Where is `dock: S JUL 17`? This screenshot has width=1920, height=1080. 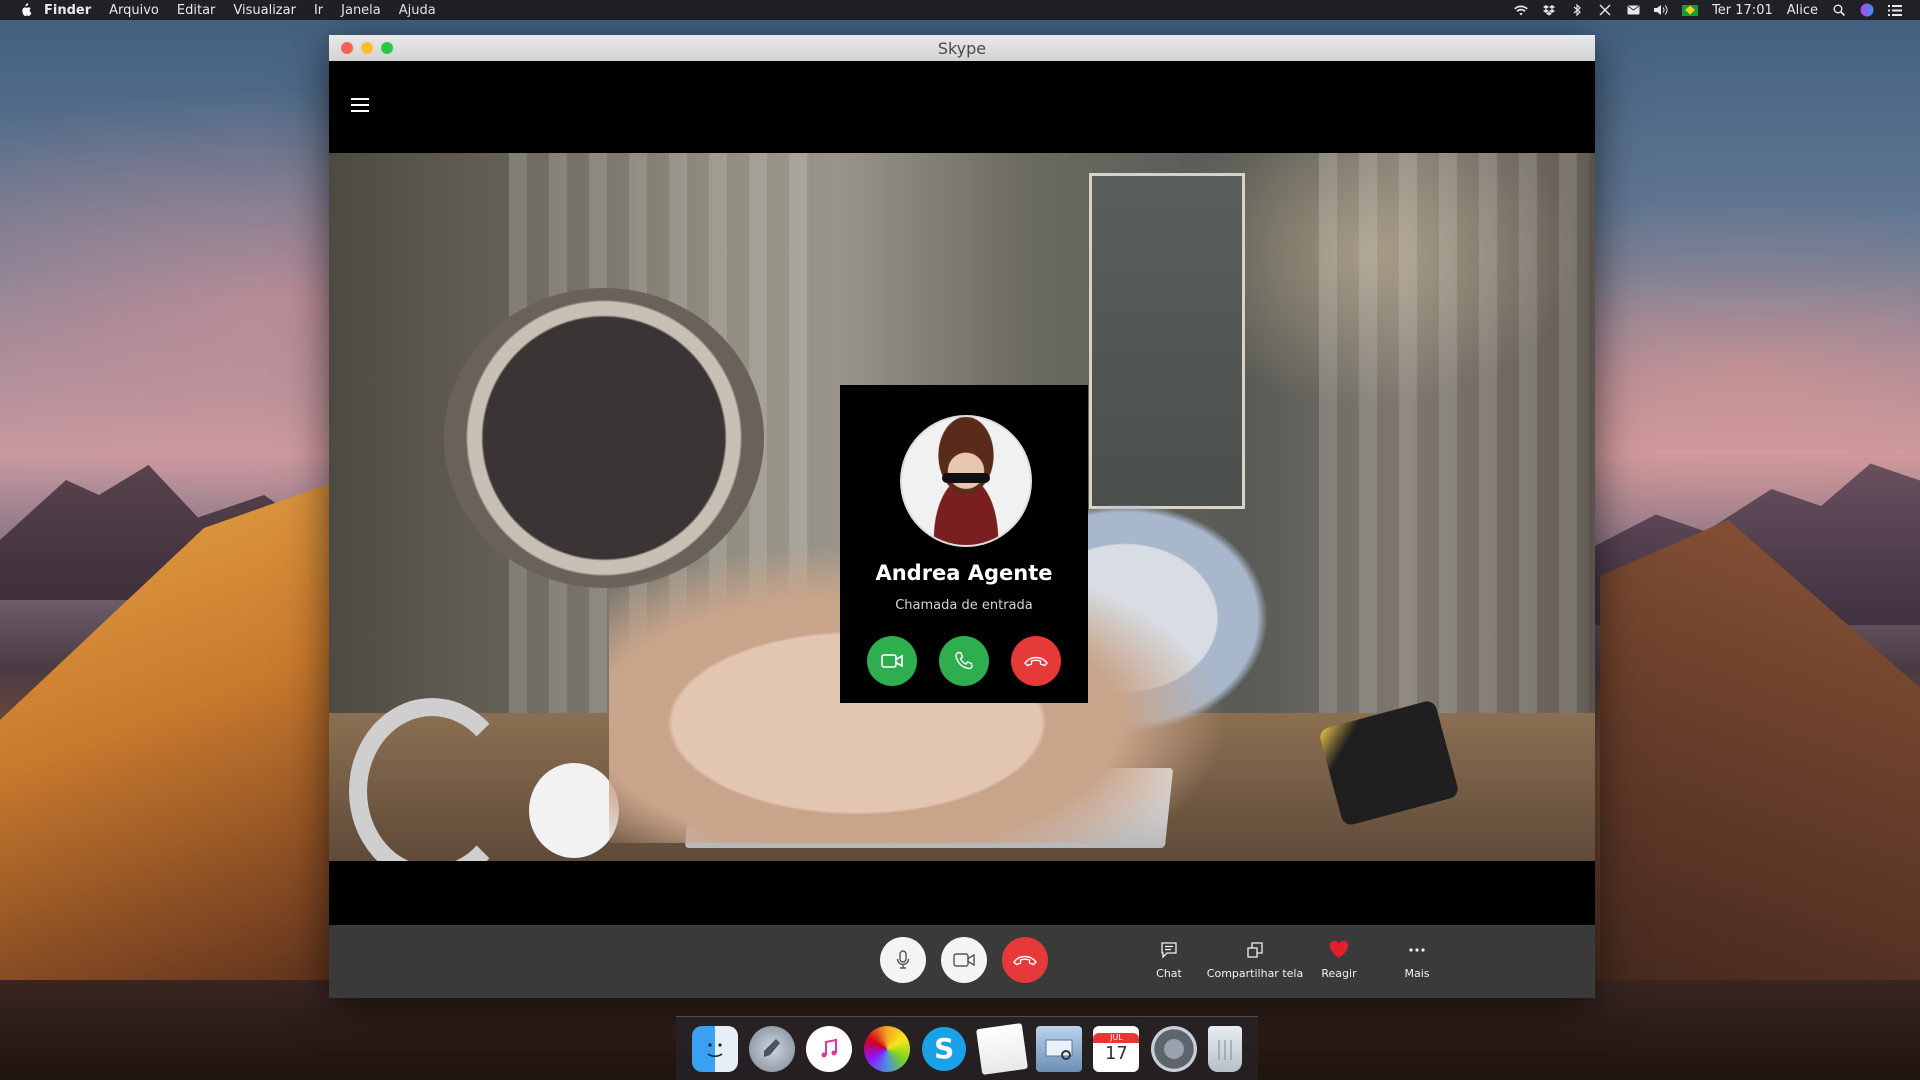
dock: S JUL 17 is located at coordinates (967, 1048).